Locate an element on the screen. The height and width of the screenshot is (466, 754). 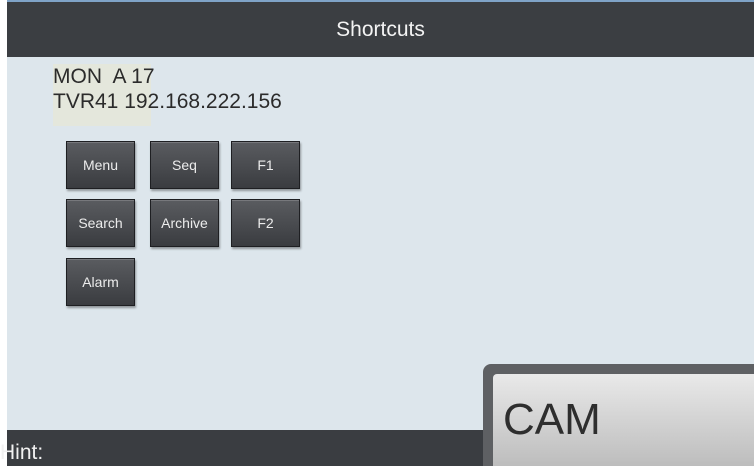
info-panel: MON A 17 TVR41 192.168.222.156 is located at coordinates (167, 89).